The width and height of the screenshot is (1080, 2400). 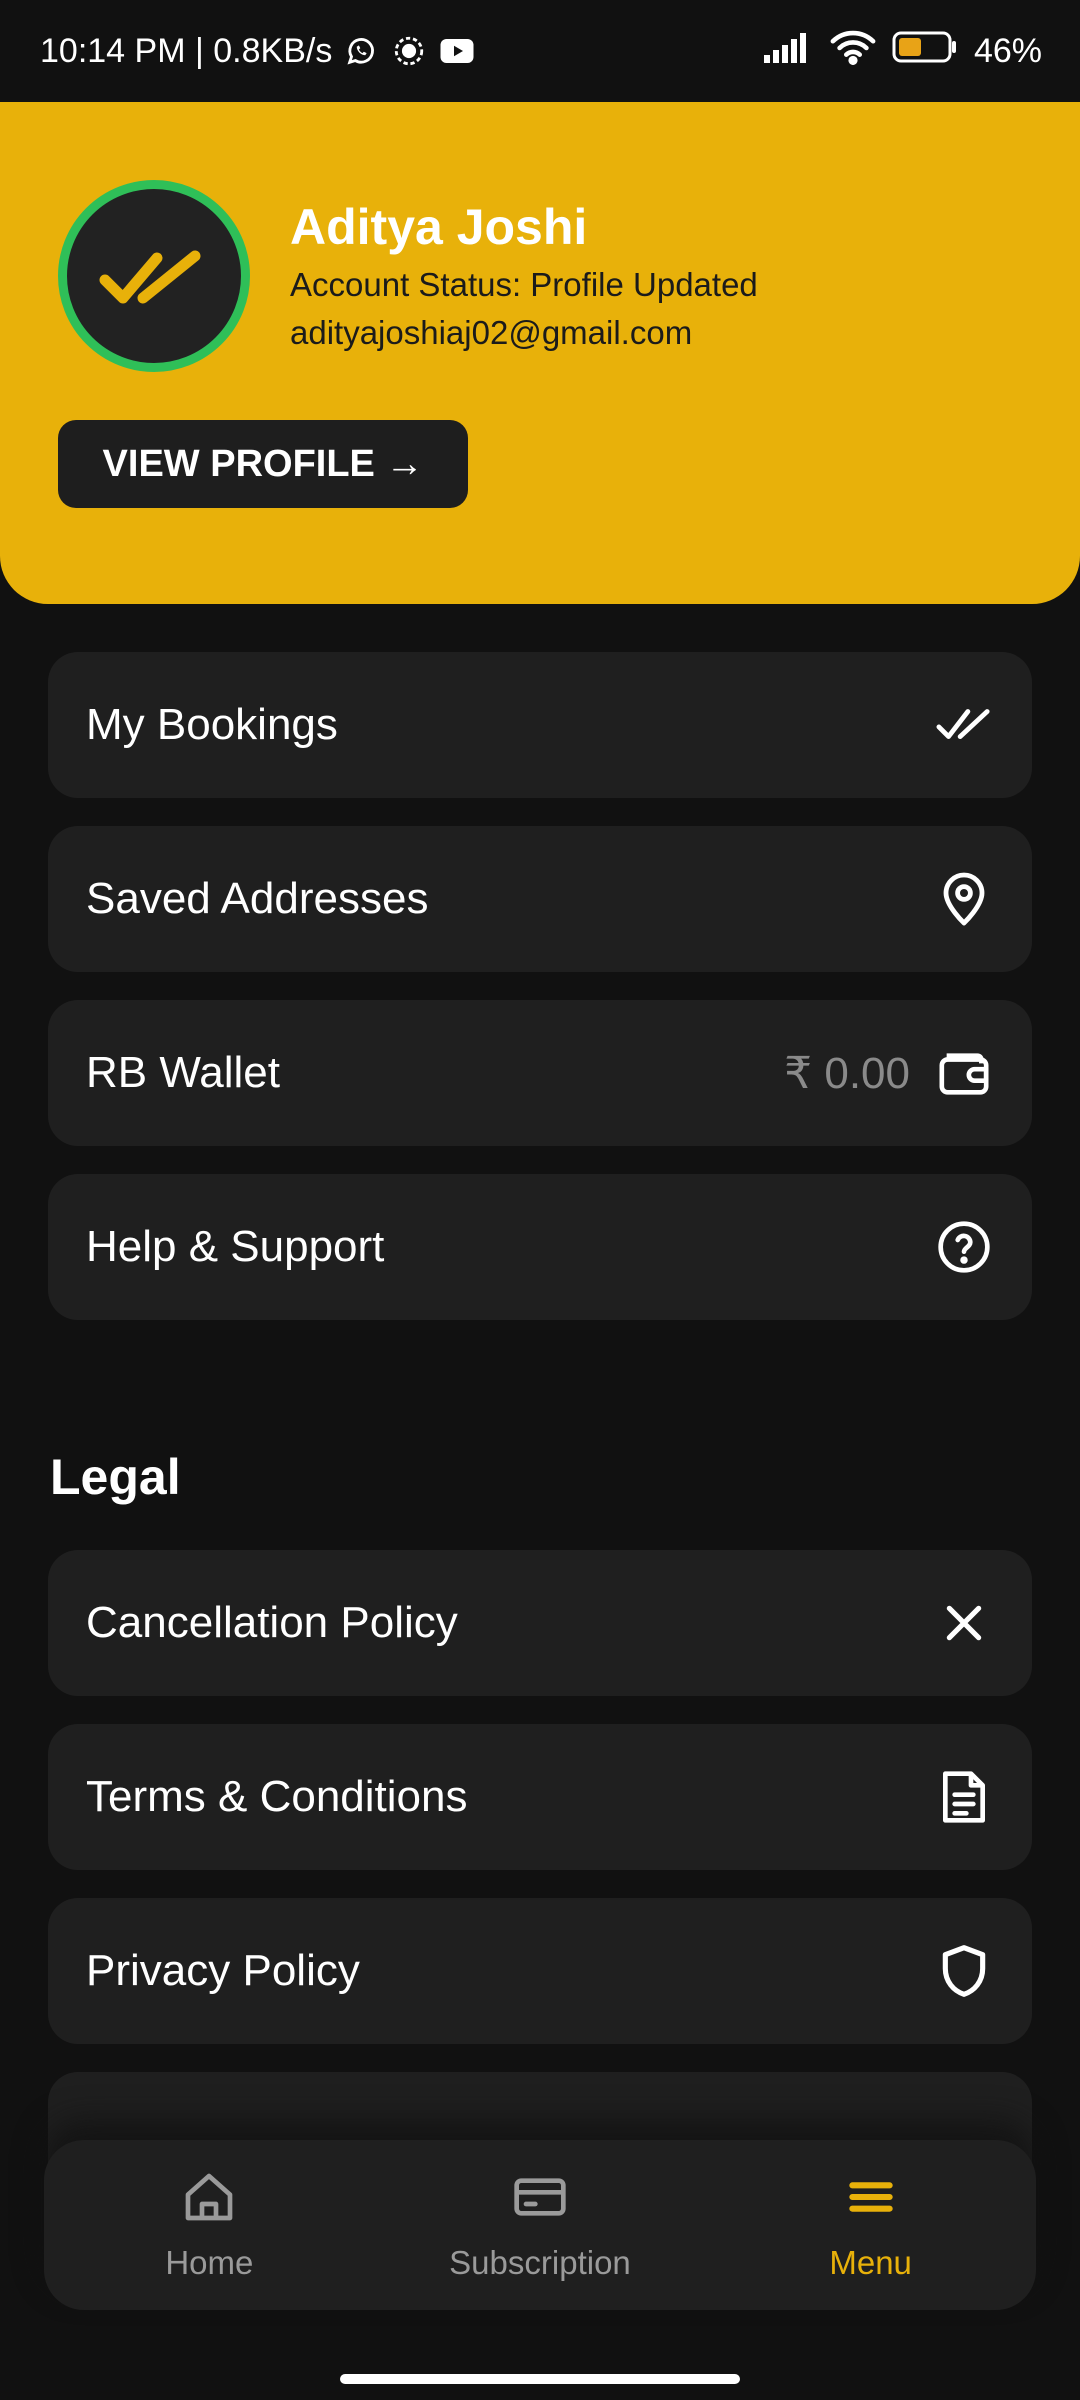 What do you see at coordinates (409, 51) in the screenshot?
I see `signal-app-icon` at bounding box center [409, 51].